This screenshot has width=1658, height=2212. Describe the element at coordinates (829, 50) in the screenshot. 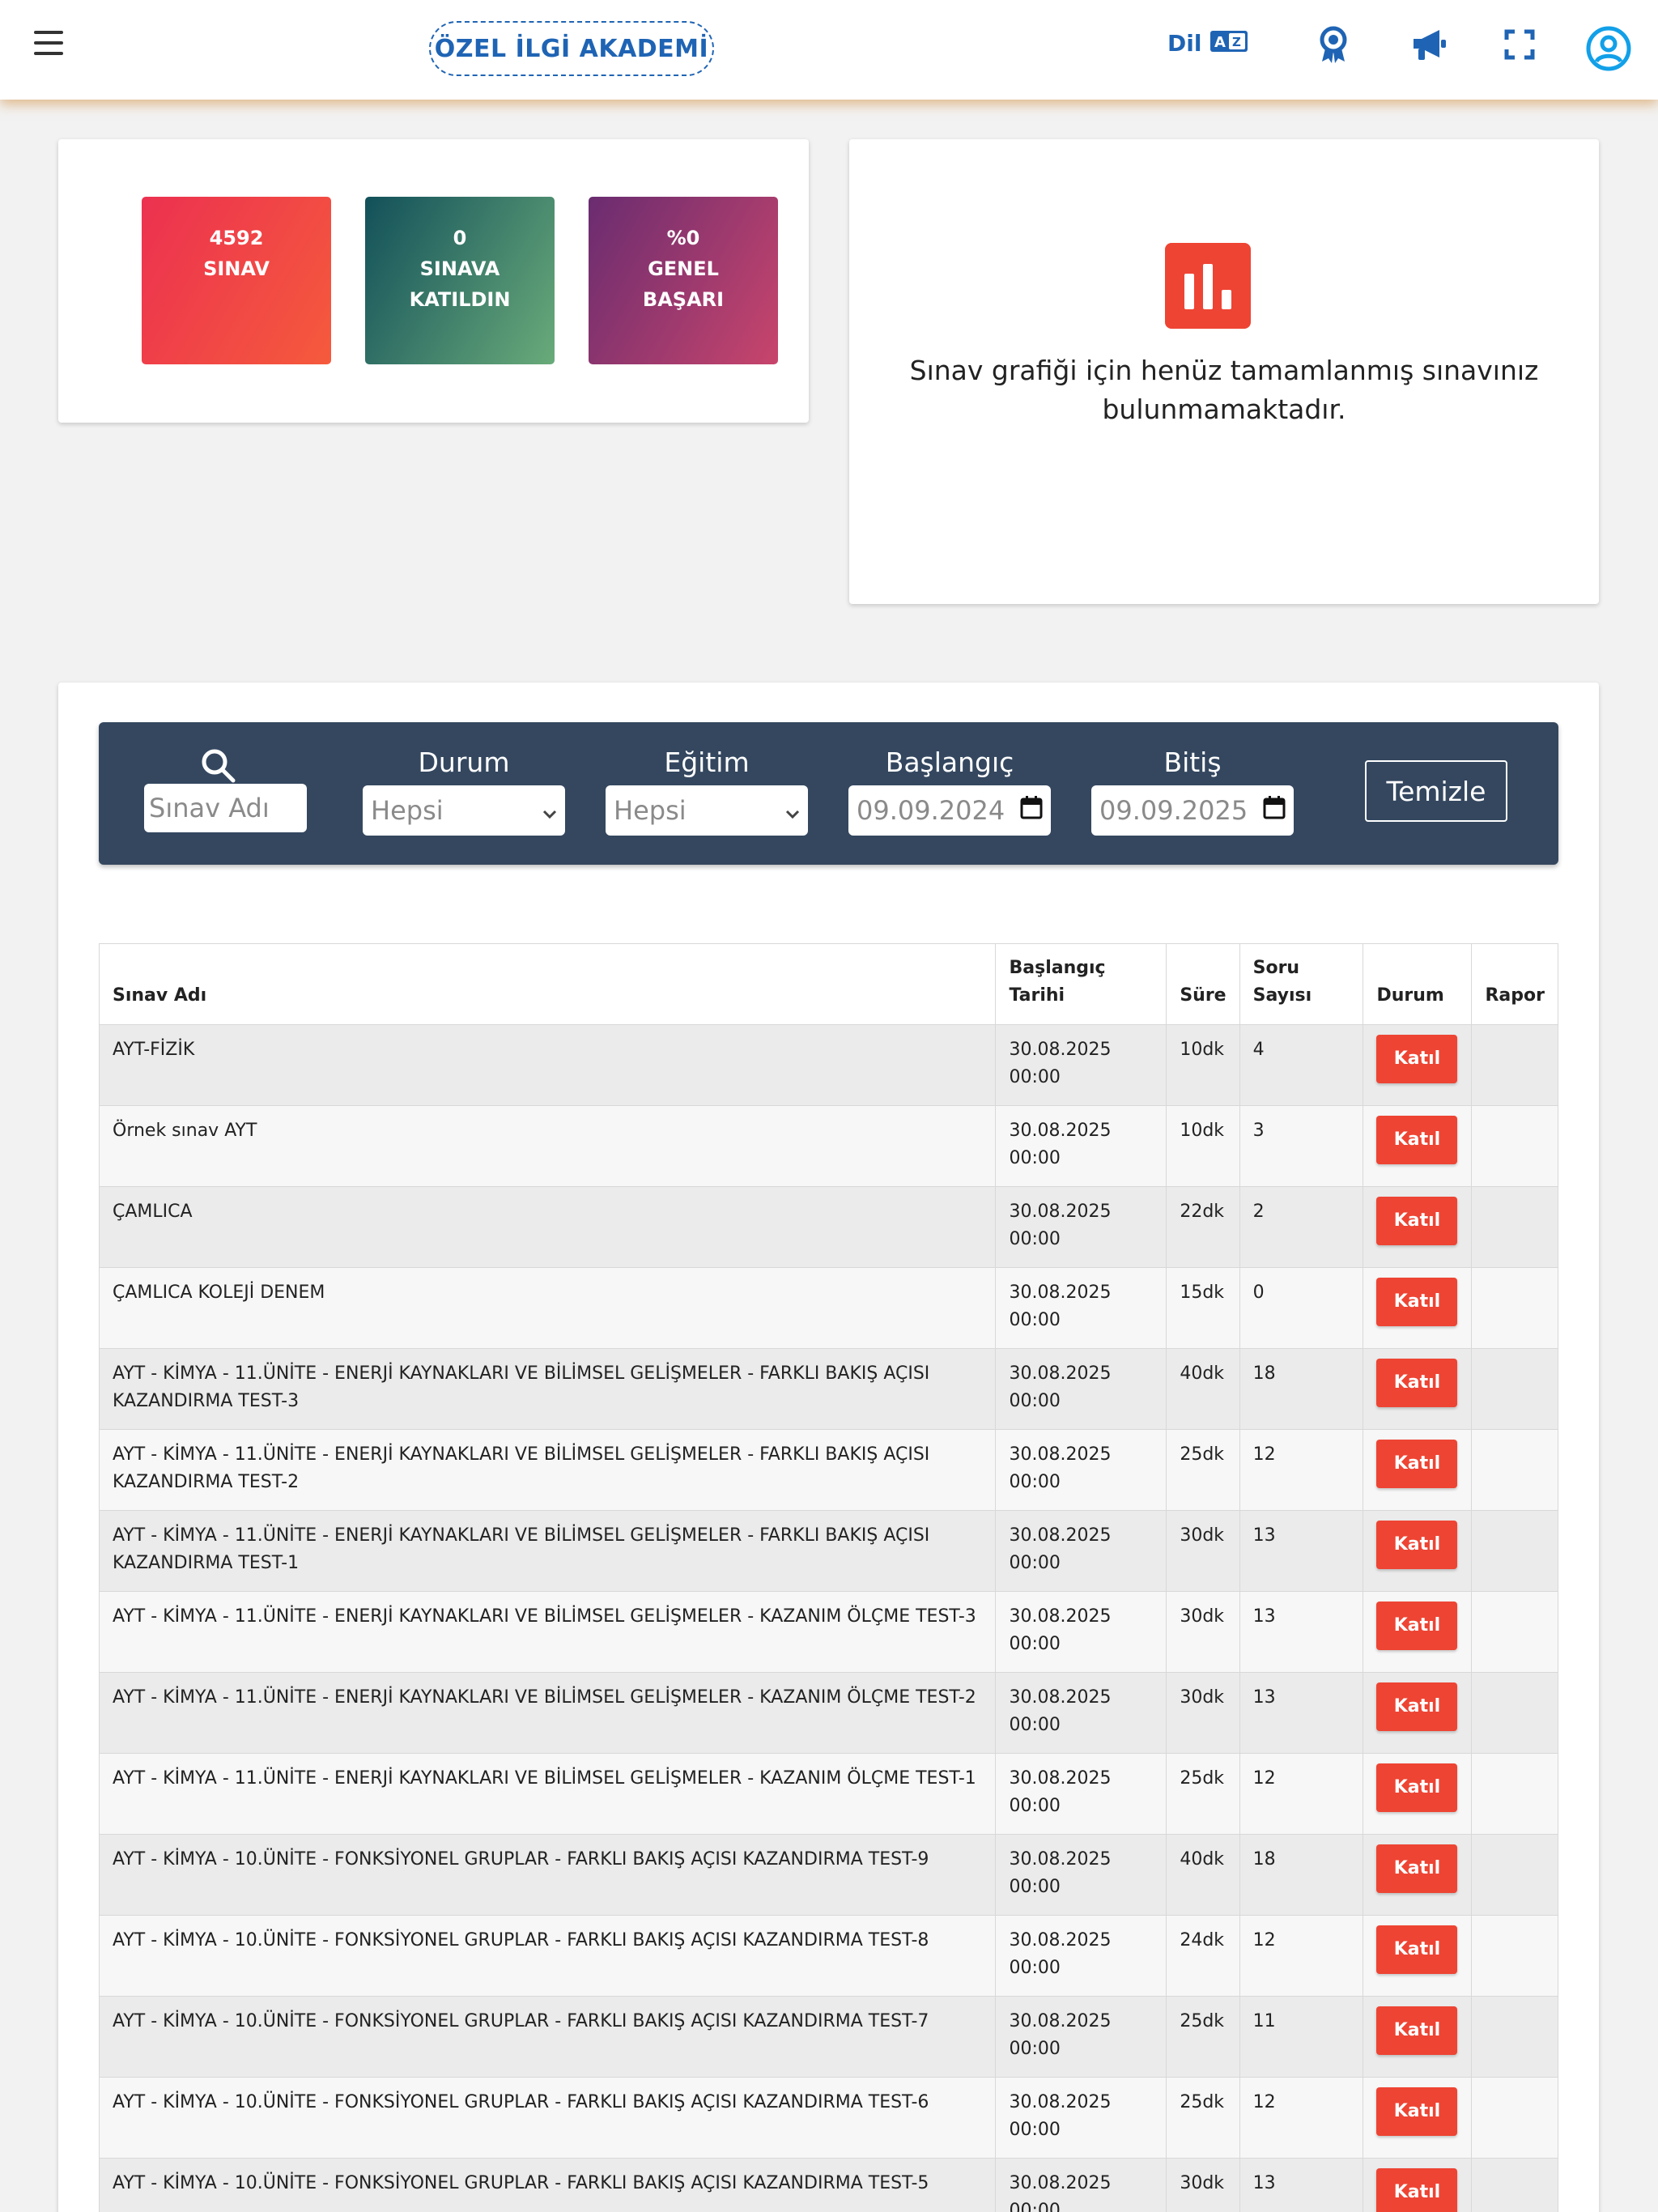

I see `top-header: ÖZEL İLGİ AKADEMİ Dil A Z` at that location.